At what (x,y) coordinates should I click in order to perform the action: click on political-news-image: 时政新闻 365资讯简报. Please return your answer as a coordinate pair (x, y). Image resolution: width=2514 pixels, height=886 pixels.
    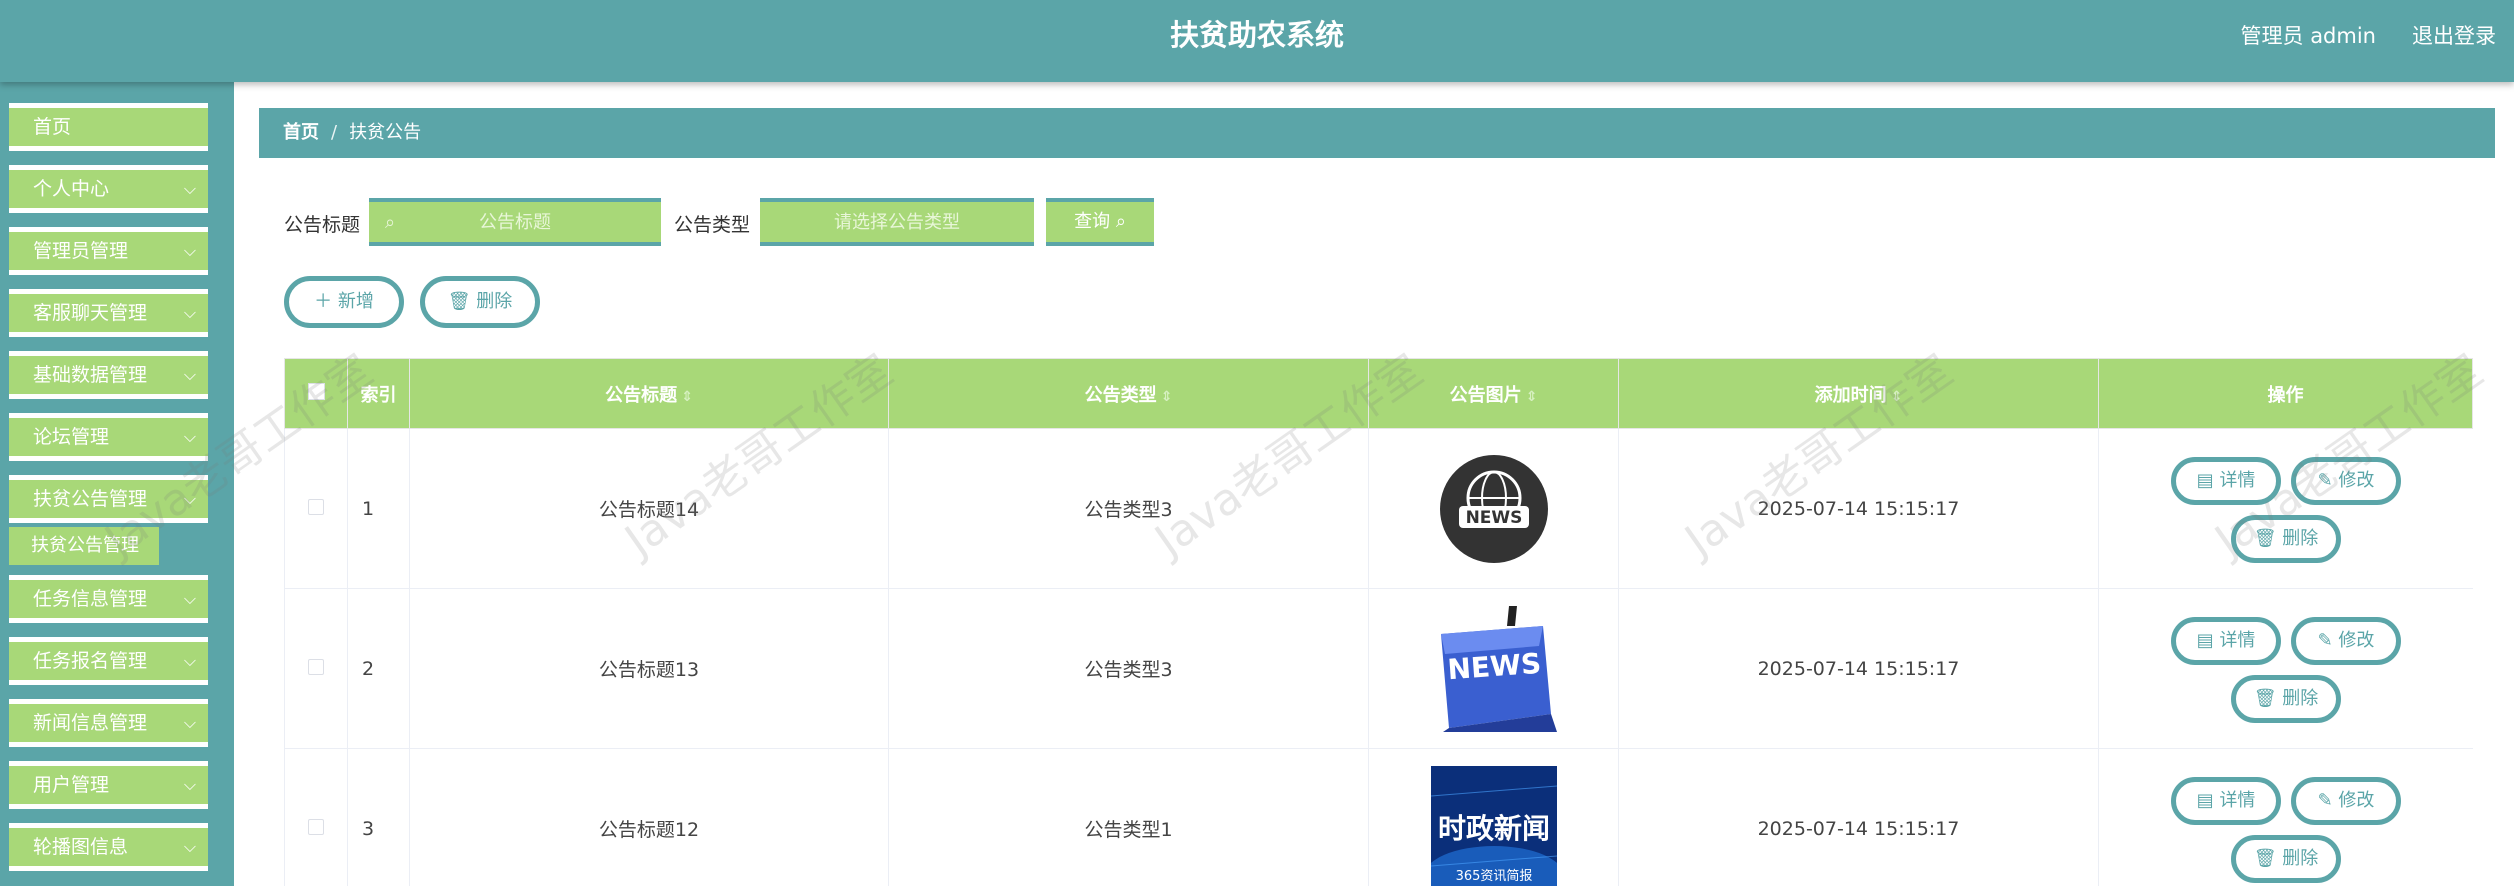
    Looking at the image, I should click on (1493, 825).